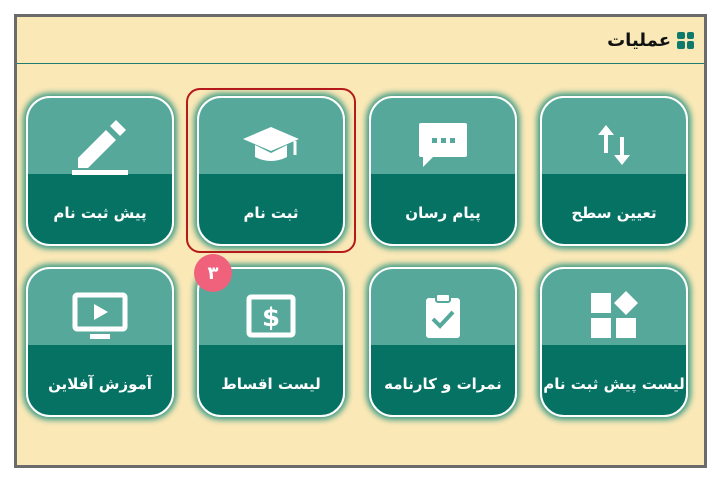 The image size is (725, 486). I want to click on tile-label: تعیین سطح, so click(614, 213).